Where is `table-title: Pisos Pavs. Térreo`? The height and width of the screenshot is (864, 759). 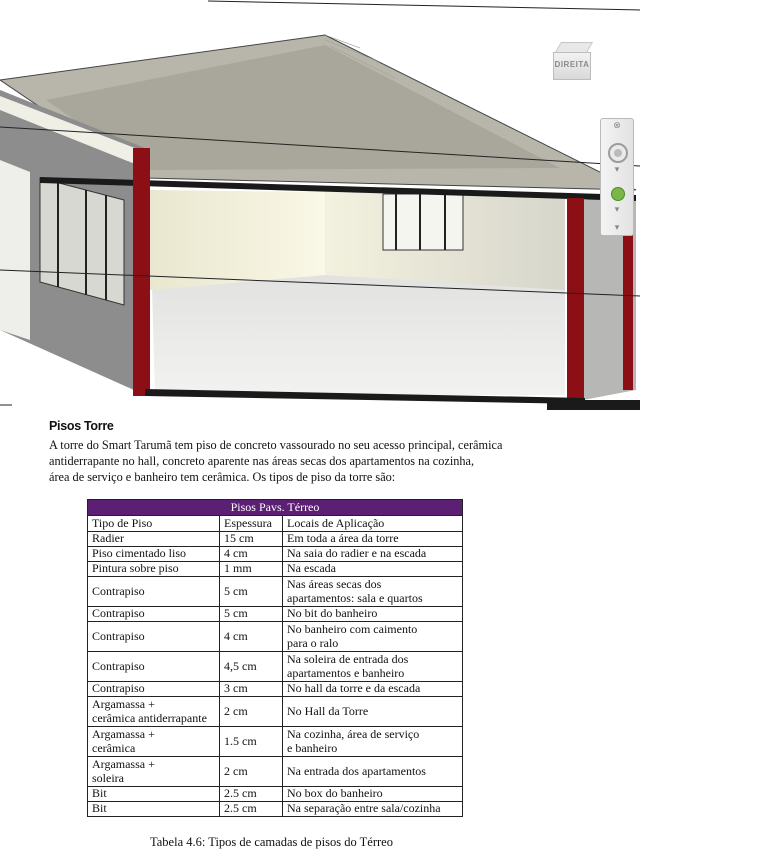 table-title: Pisos Pavs. Térreo is located at coordinates (275, 507).